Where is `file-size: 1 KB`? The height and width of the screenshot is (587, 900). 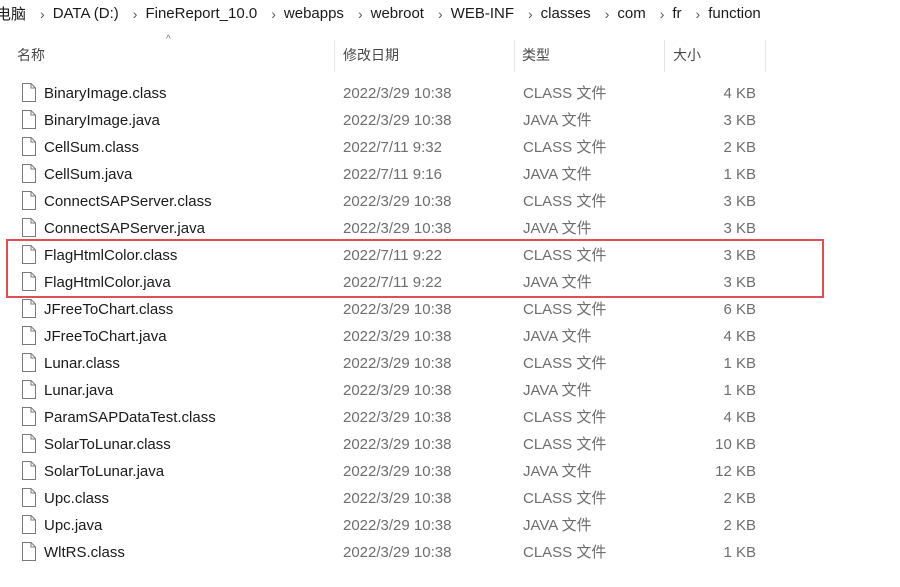 file-size: 1 KB is located at coordinates (739, 390).